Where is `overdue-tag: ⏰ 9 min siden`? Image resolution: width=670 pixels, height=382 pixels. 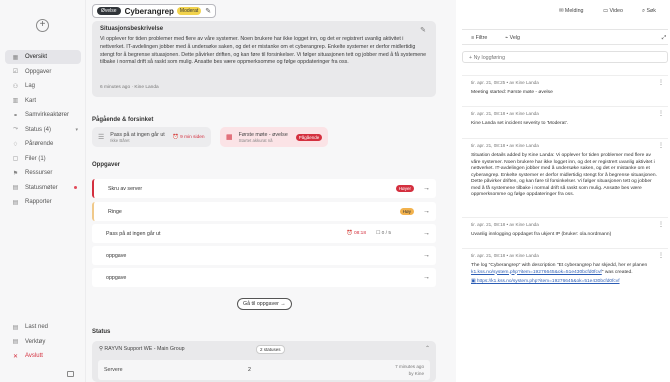 overdue-tag: ⏰ 9 min siden is located at coordinates (188, 137).